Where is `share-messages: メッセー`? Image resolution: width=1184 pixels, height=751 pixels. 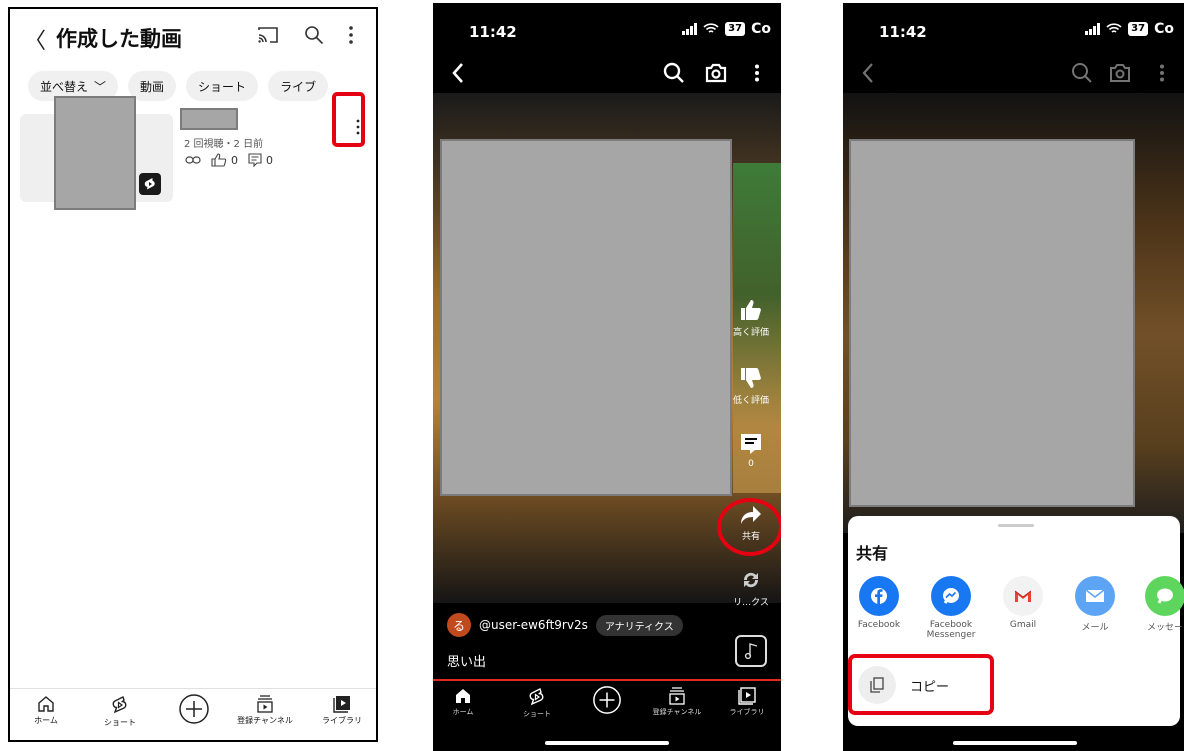
share-messages: メッセー is located at coordinates (1157, 604).